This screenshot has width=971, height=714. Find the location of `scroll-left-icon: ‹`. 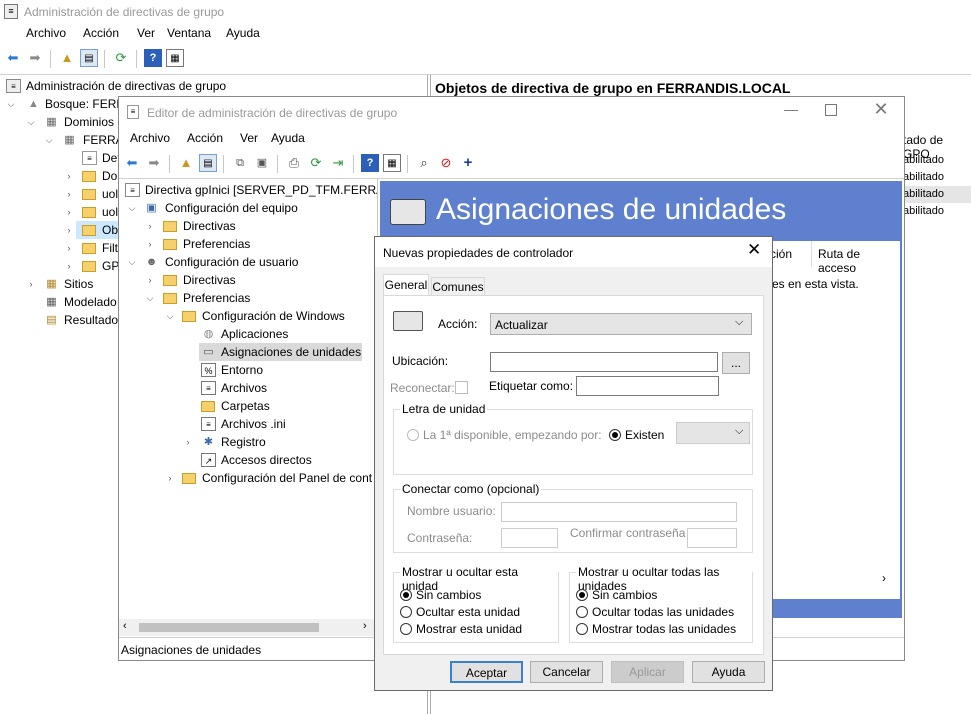

scroll-left-icon: ‹ is located at coordinates (125, 626).